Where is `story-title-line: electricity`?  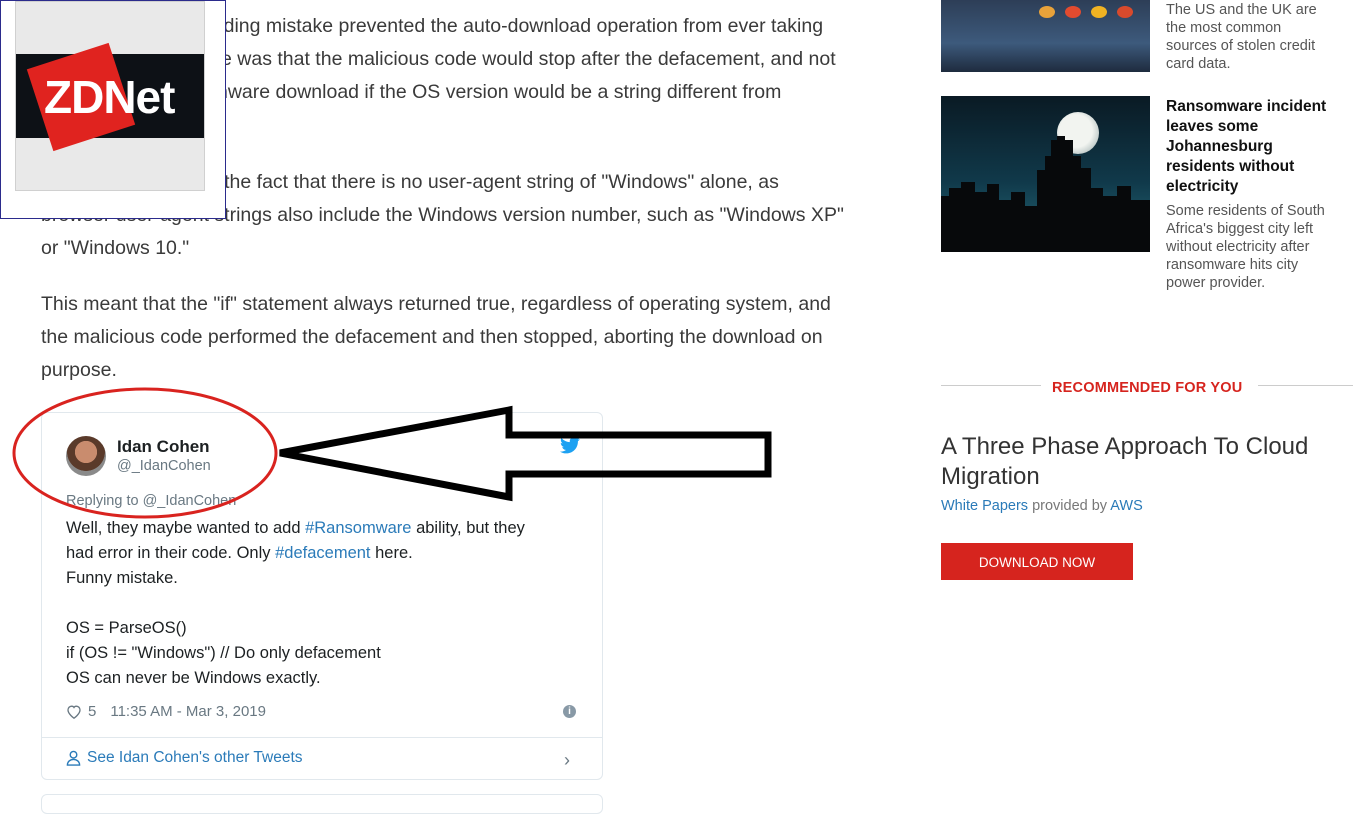
story-title-line: electricity is located at coordinates (1258, 187).